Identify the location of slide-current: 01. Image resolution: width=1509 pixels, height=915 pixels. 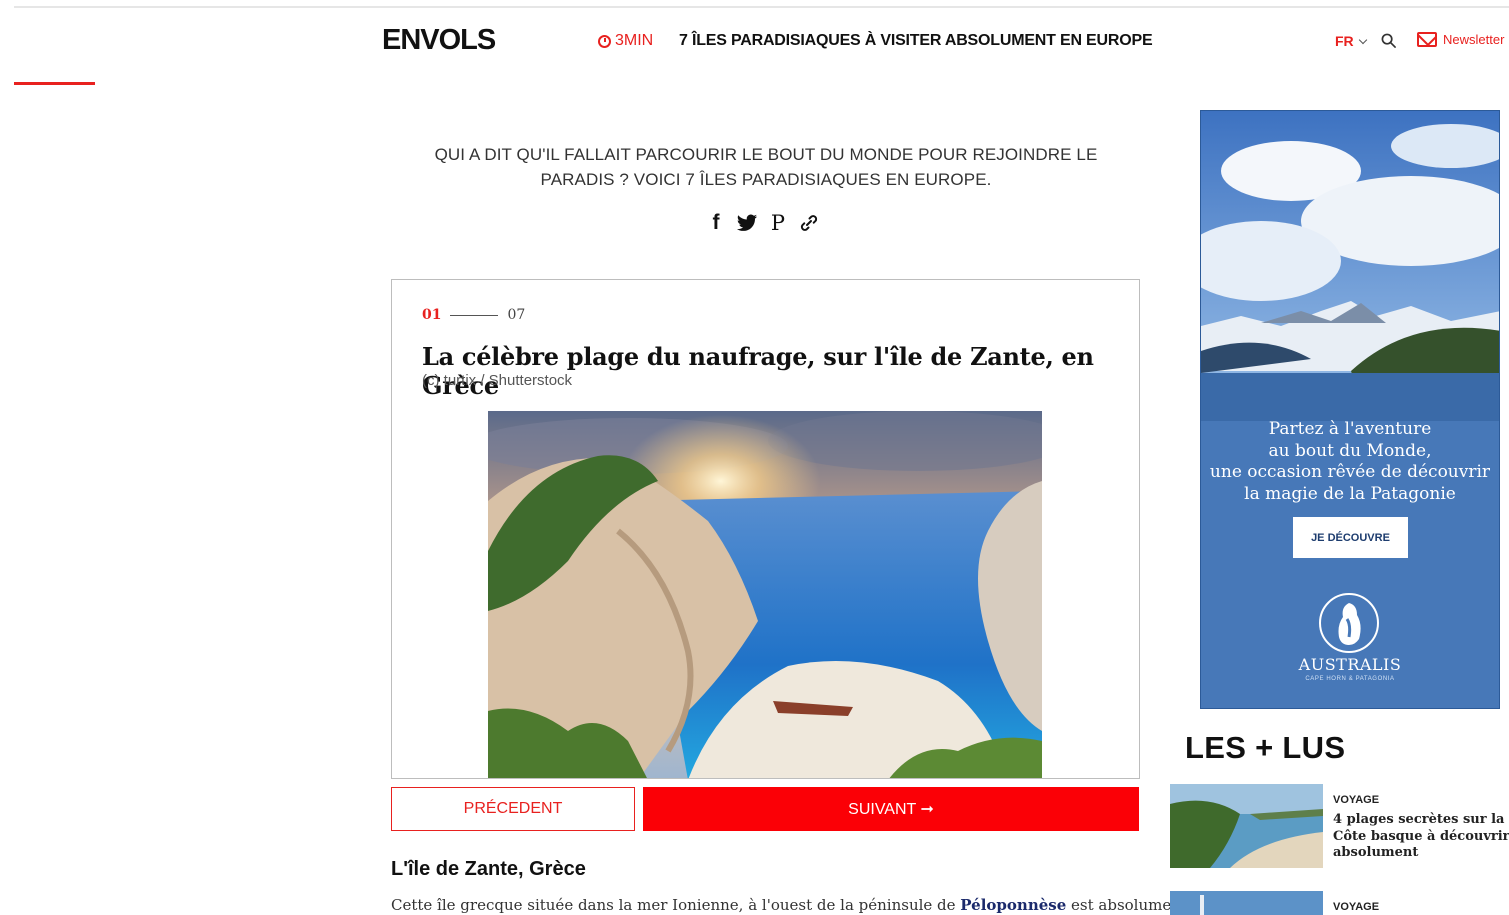
(432, 315).